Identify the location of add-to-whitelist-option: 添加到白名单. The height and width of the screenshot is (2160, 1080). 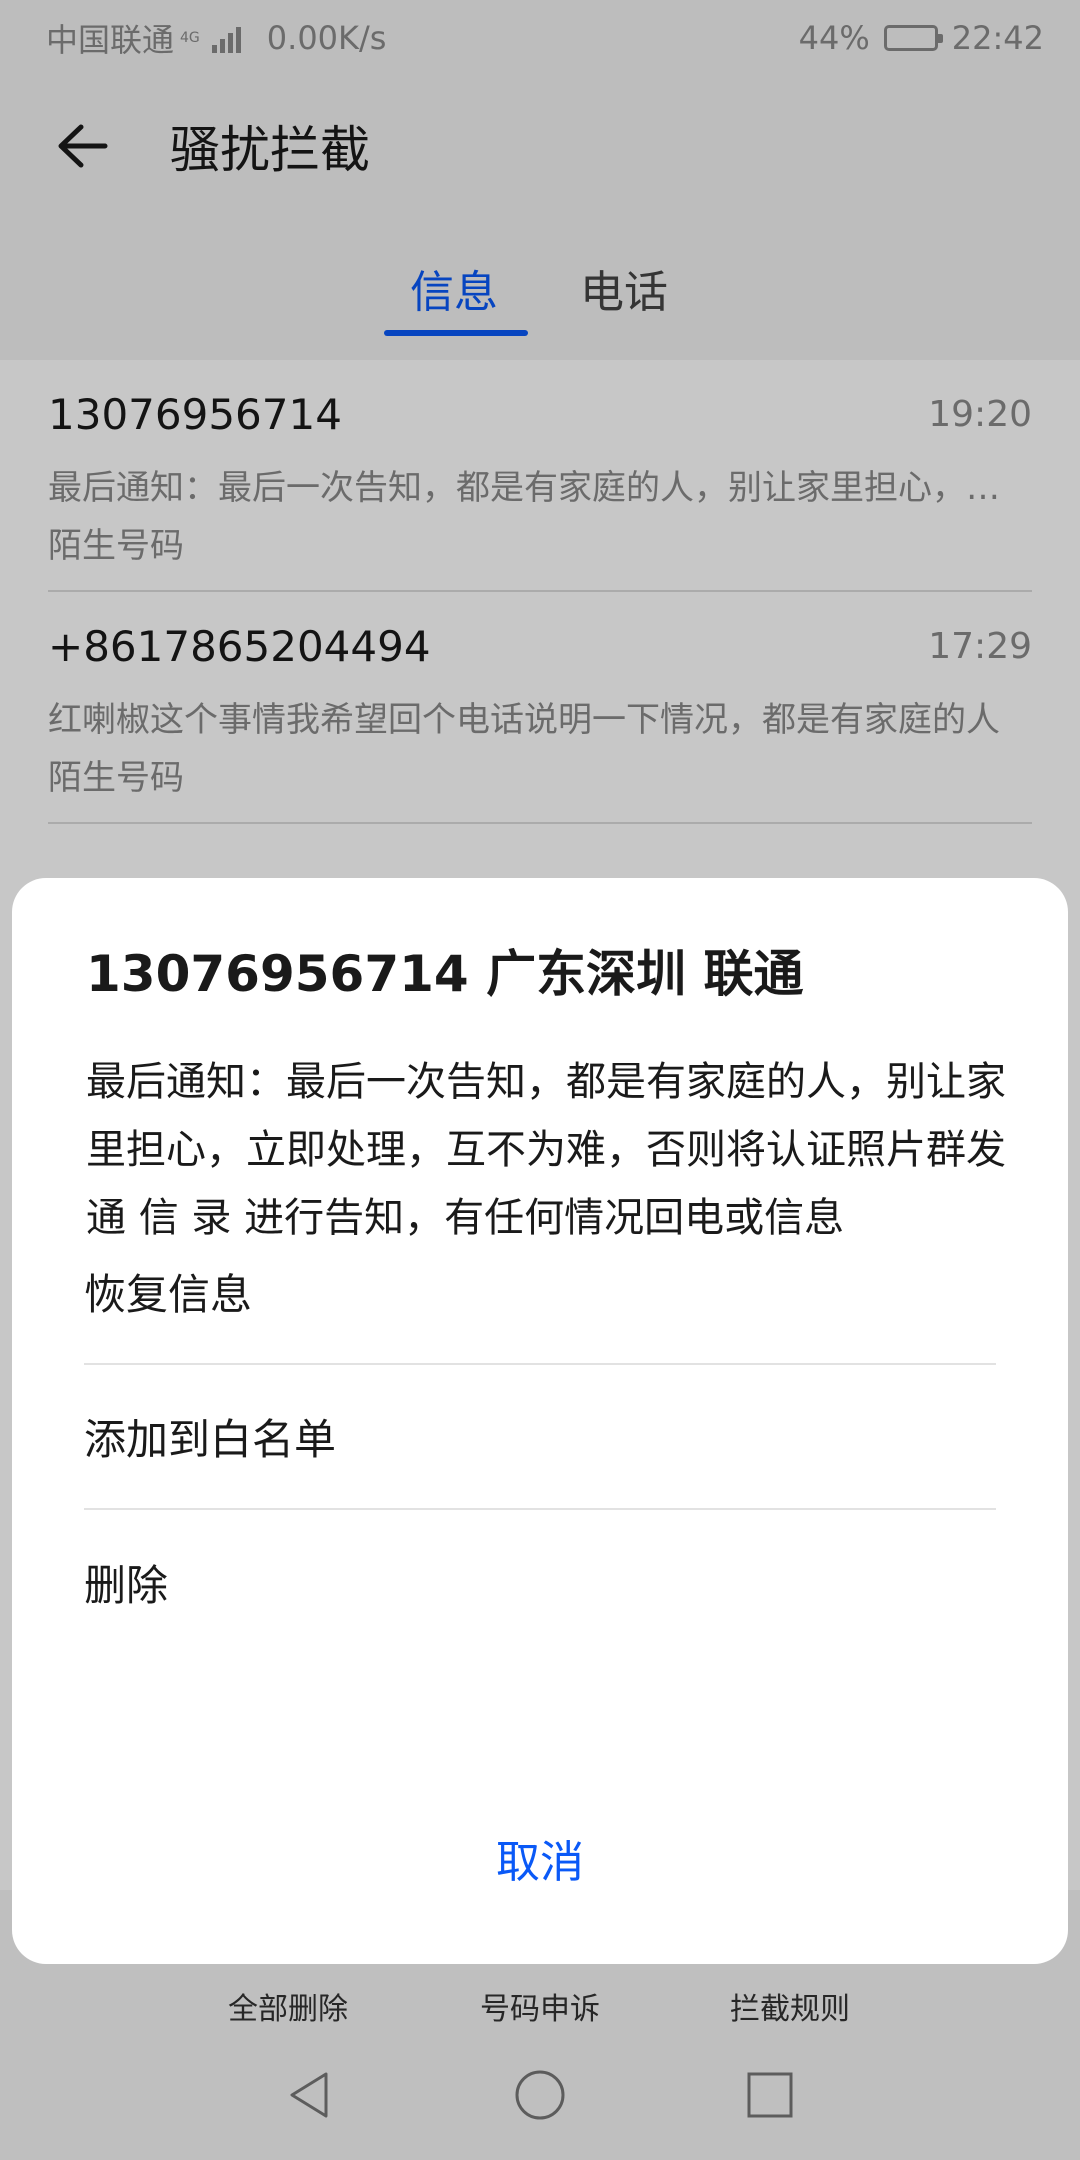
(540, 1437).